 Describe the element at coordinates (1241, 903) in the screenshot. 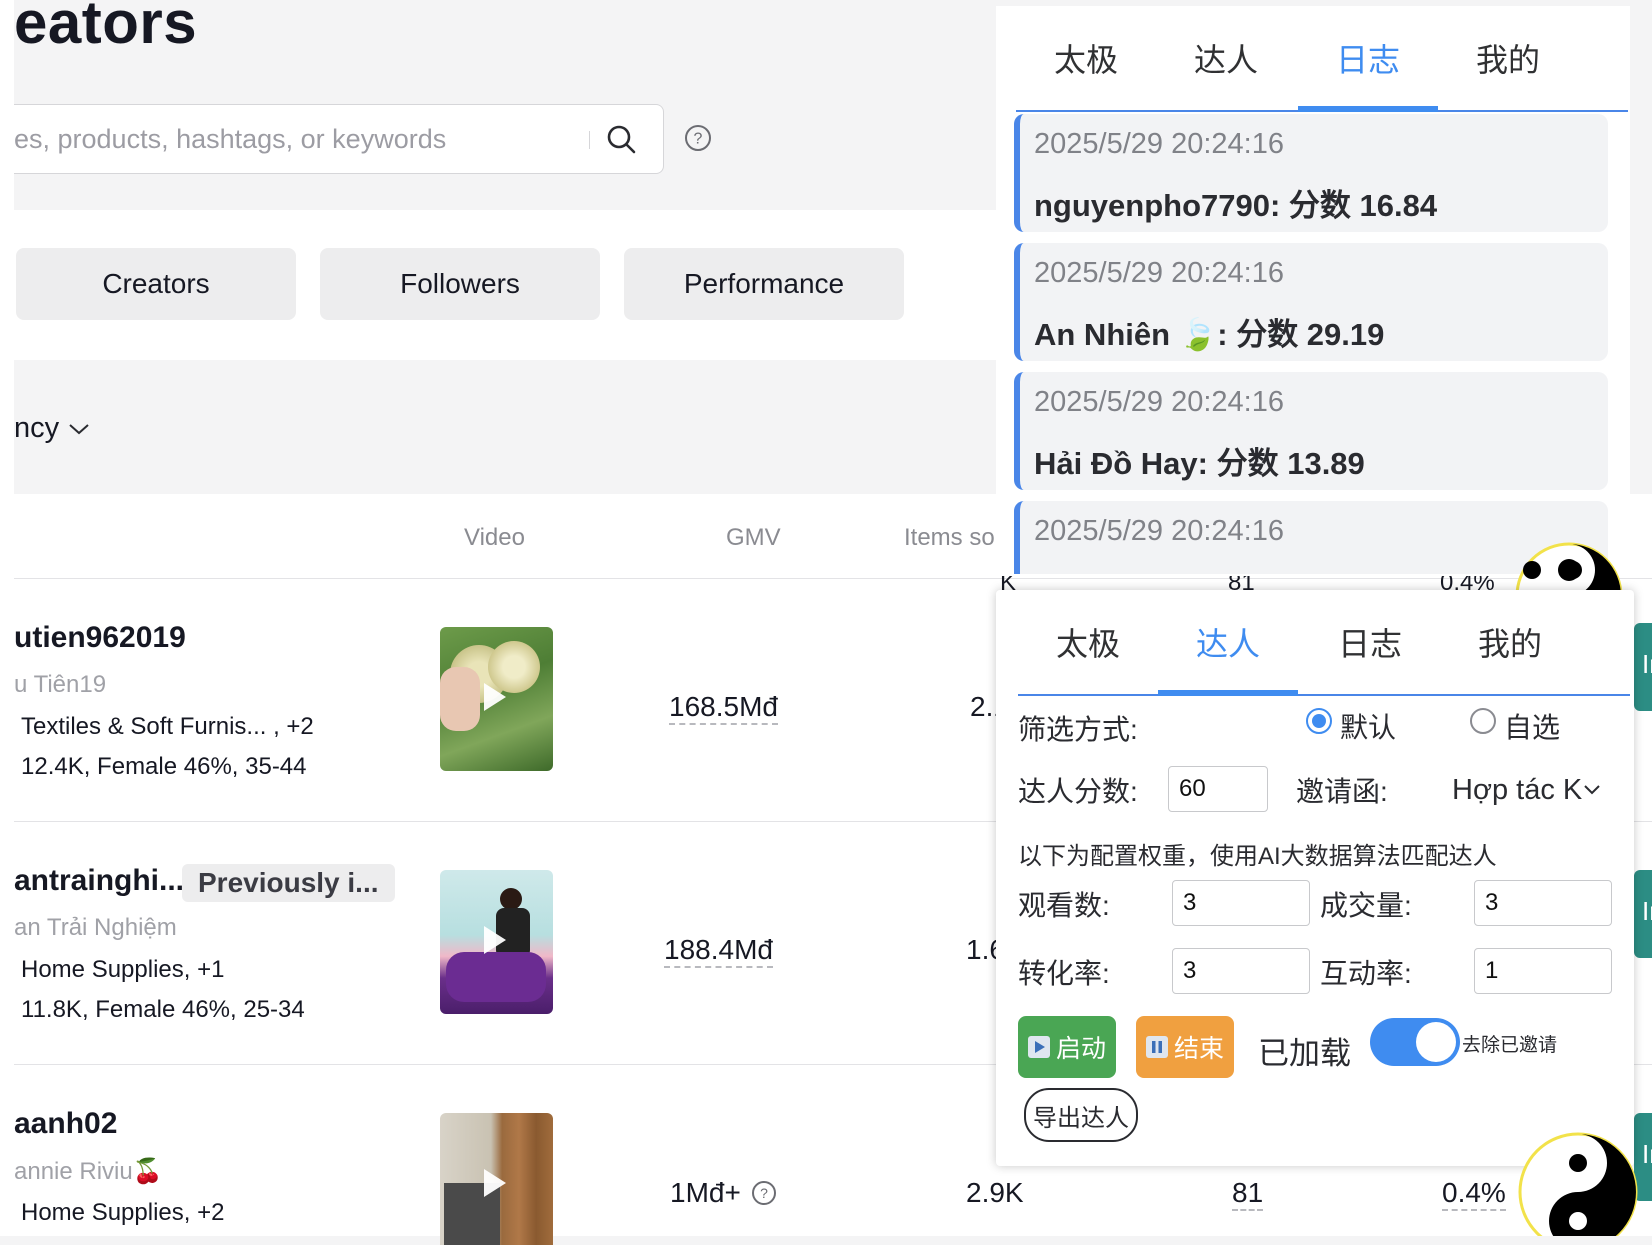

I see `views-input` at that location.